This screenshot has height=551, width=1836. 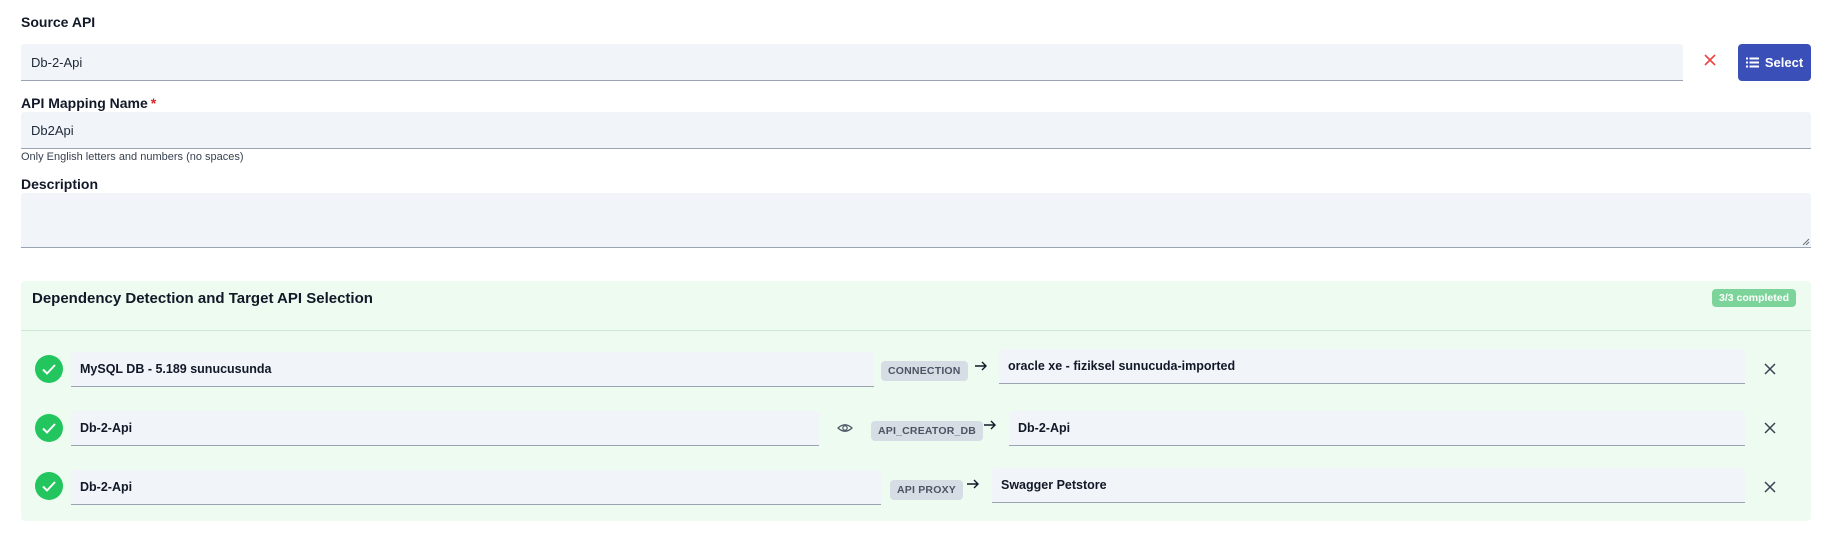 What do you see at coordinates (60, 184) in the screenshot?
I see `description-label: Description` at bounding box center [60, 184].